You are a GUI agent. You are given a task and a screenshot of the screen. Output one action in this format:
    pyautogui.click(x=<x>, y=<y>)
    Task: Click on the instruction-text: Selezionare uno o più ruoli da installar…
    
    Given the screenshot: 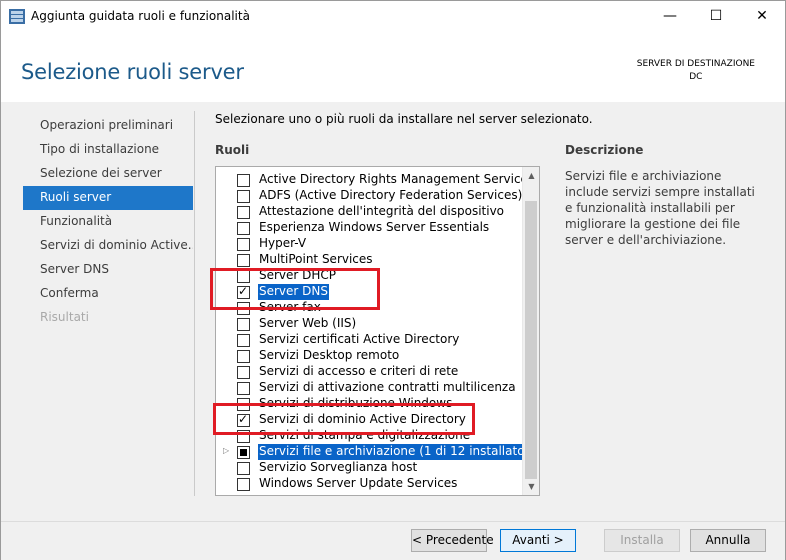 What is the action you would take?
    pyautogui.click(x=404, y=119)
    